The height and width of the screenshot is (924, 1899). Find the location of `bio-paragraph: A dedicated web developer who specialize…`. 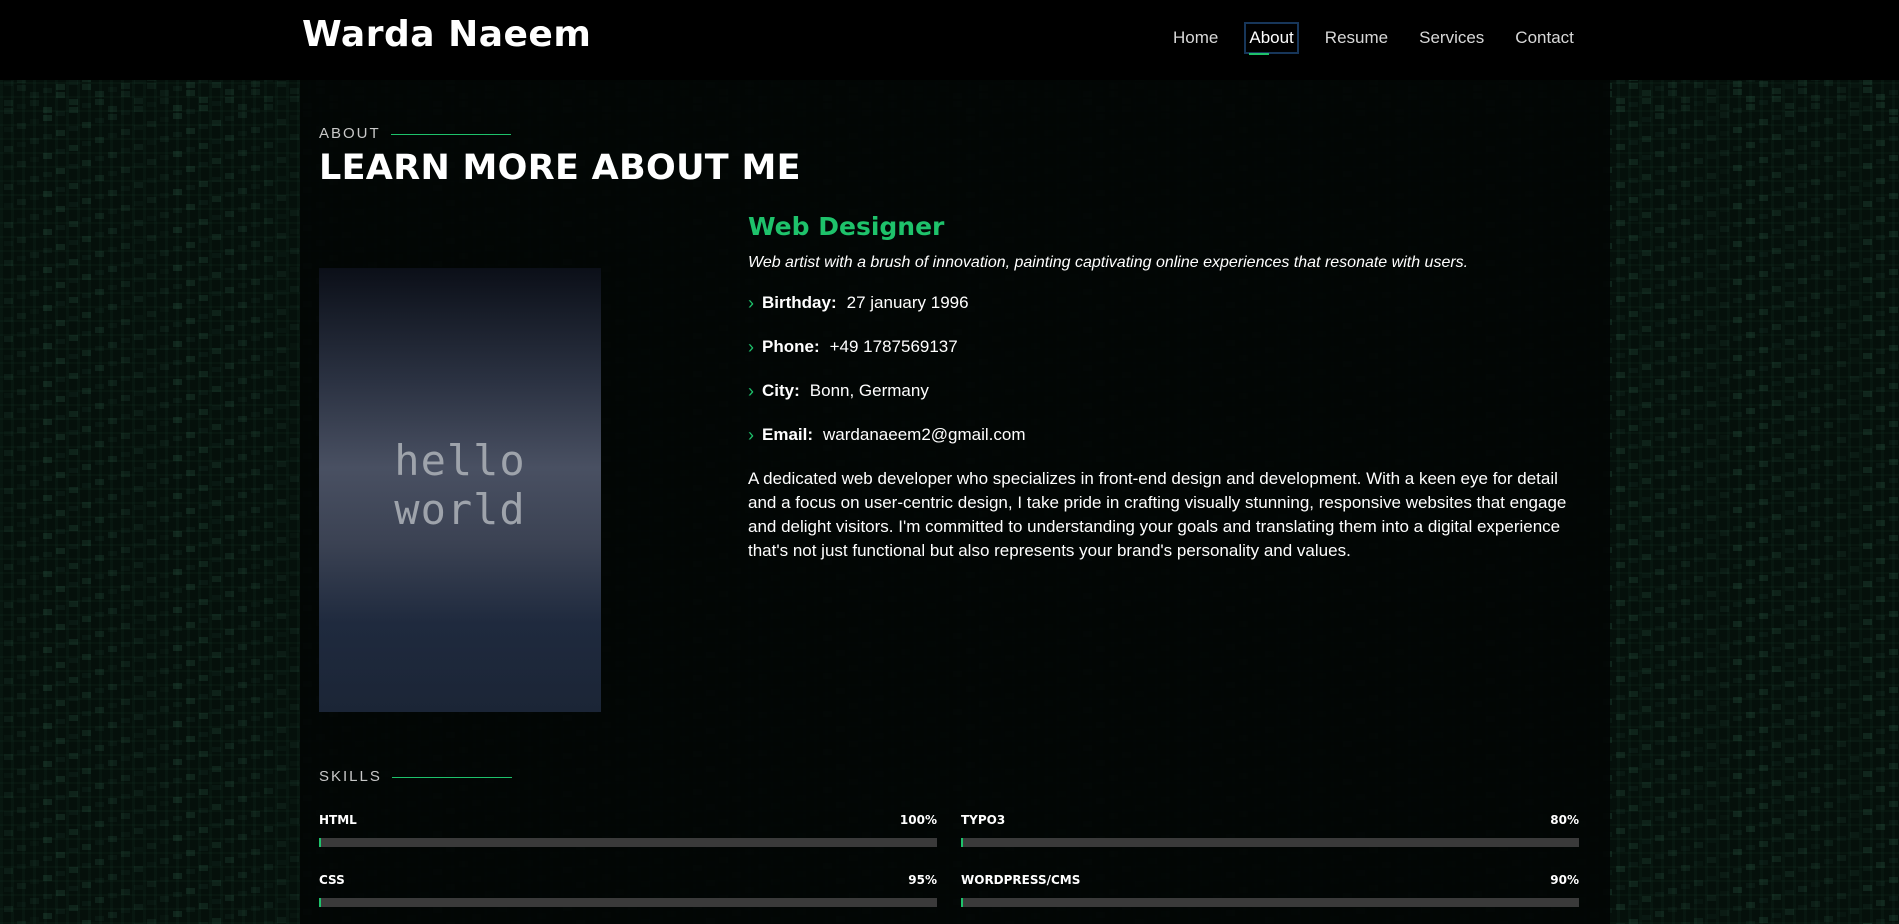

bio-paragraph: A dedicated web developer who specialize… is located at coordinates (1157, 514).